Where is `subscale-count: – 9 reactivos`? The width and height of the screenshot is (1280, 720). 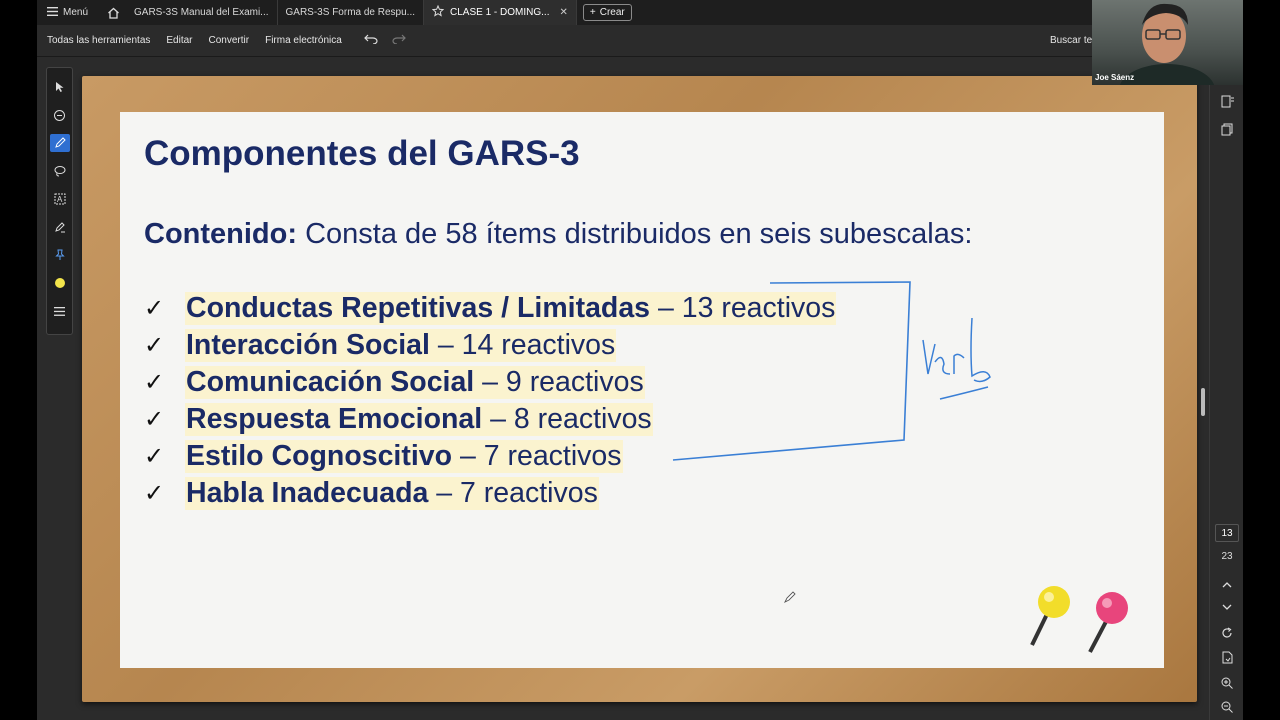 subscale-count: – 9 reactivos is located at coordinates (559, 382).